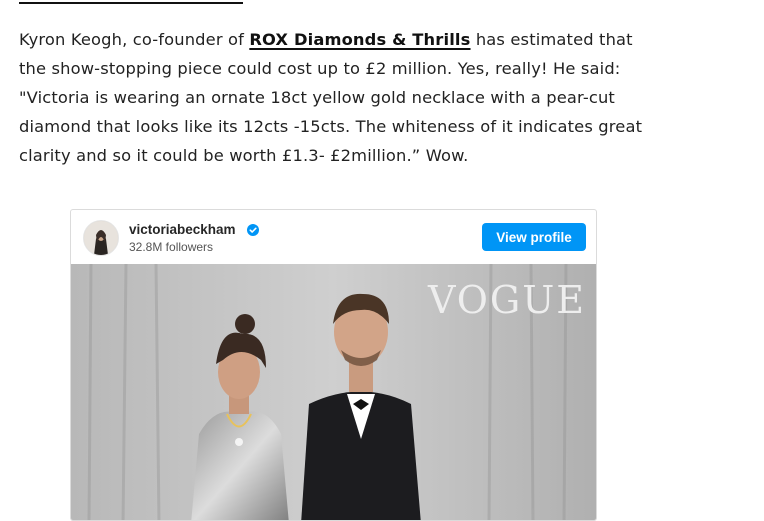 The height and width of the screenshot is (521, 764). I want to click on previous-link-underline, so click(131, 2).